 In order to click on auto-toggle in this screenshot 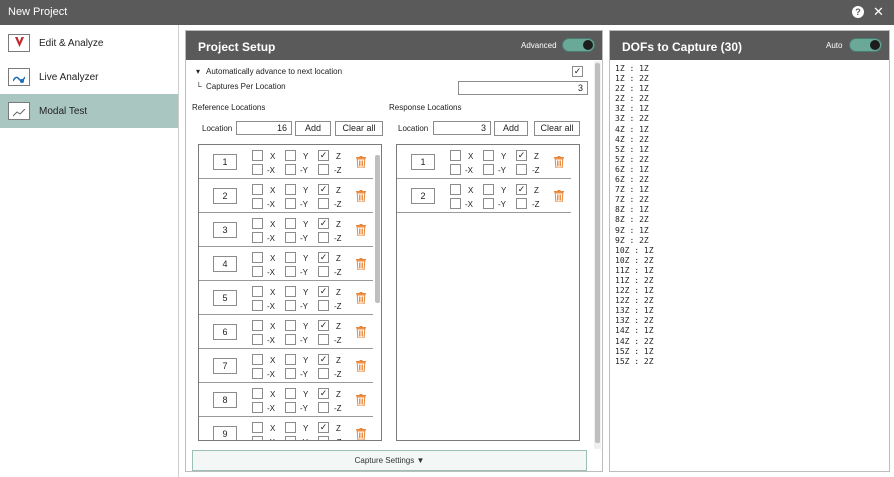, I will do `click(865, 45)`.